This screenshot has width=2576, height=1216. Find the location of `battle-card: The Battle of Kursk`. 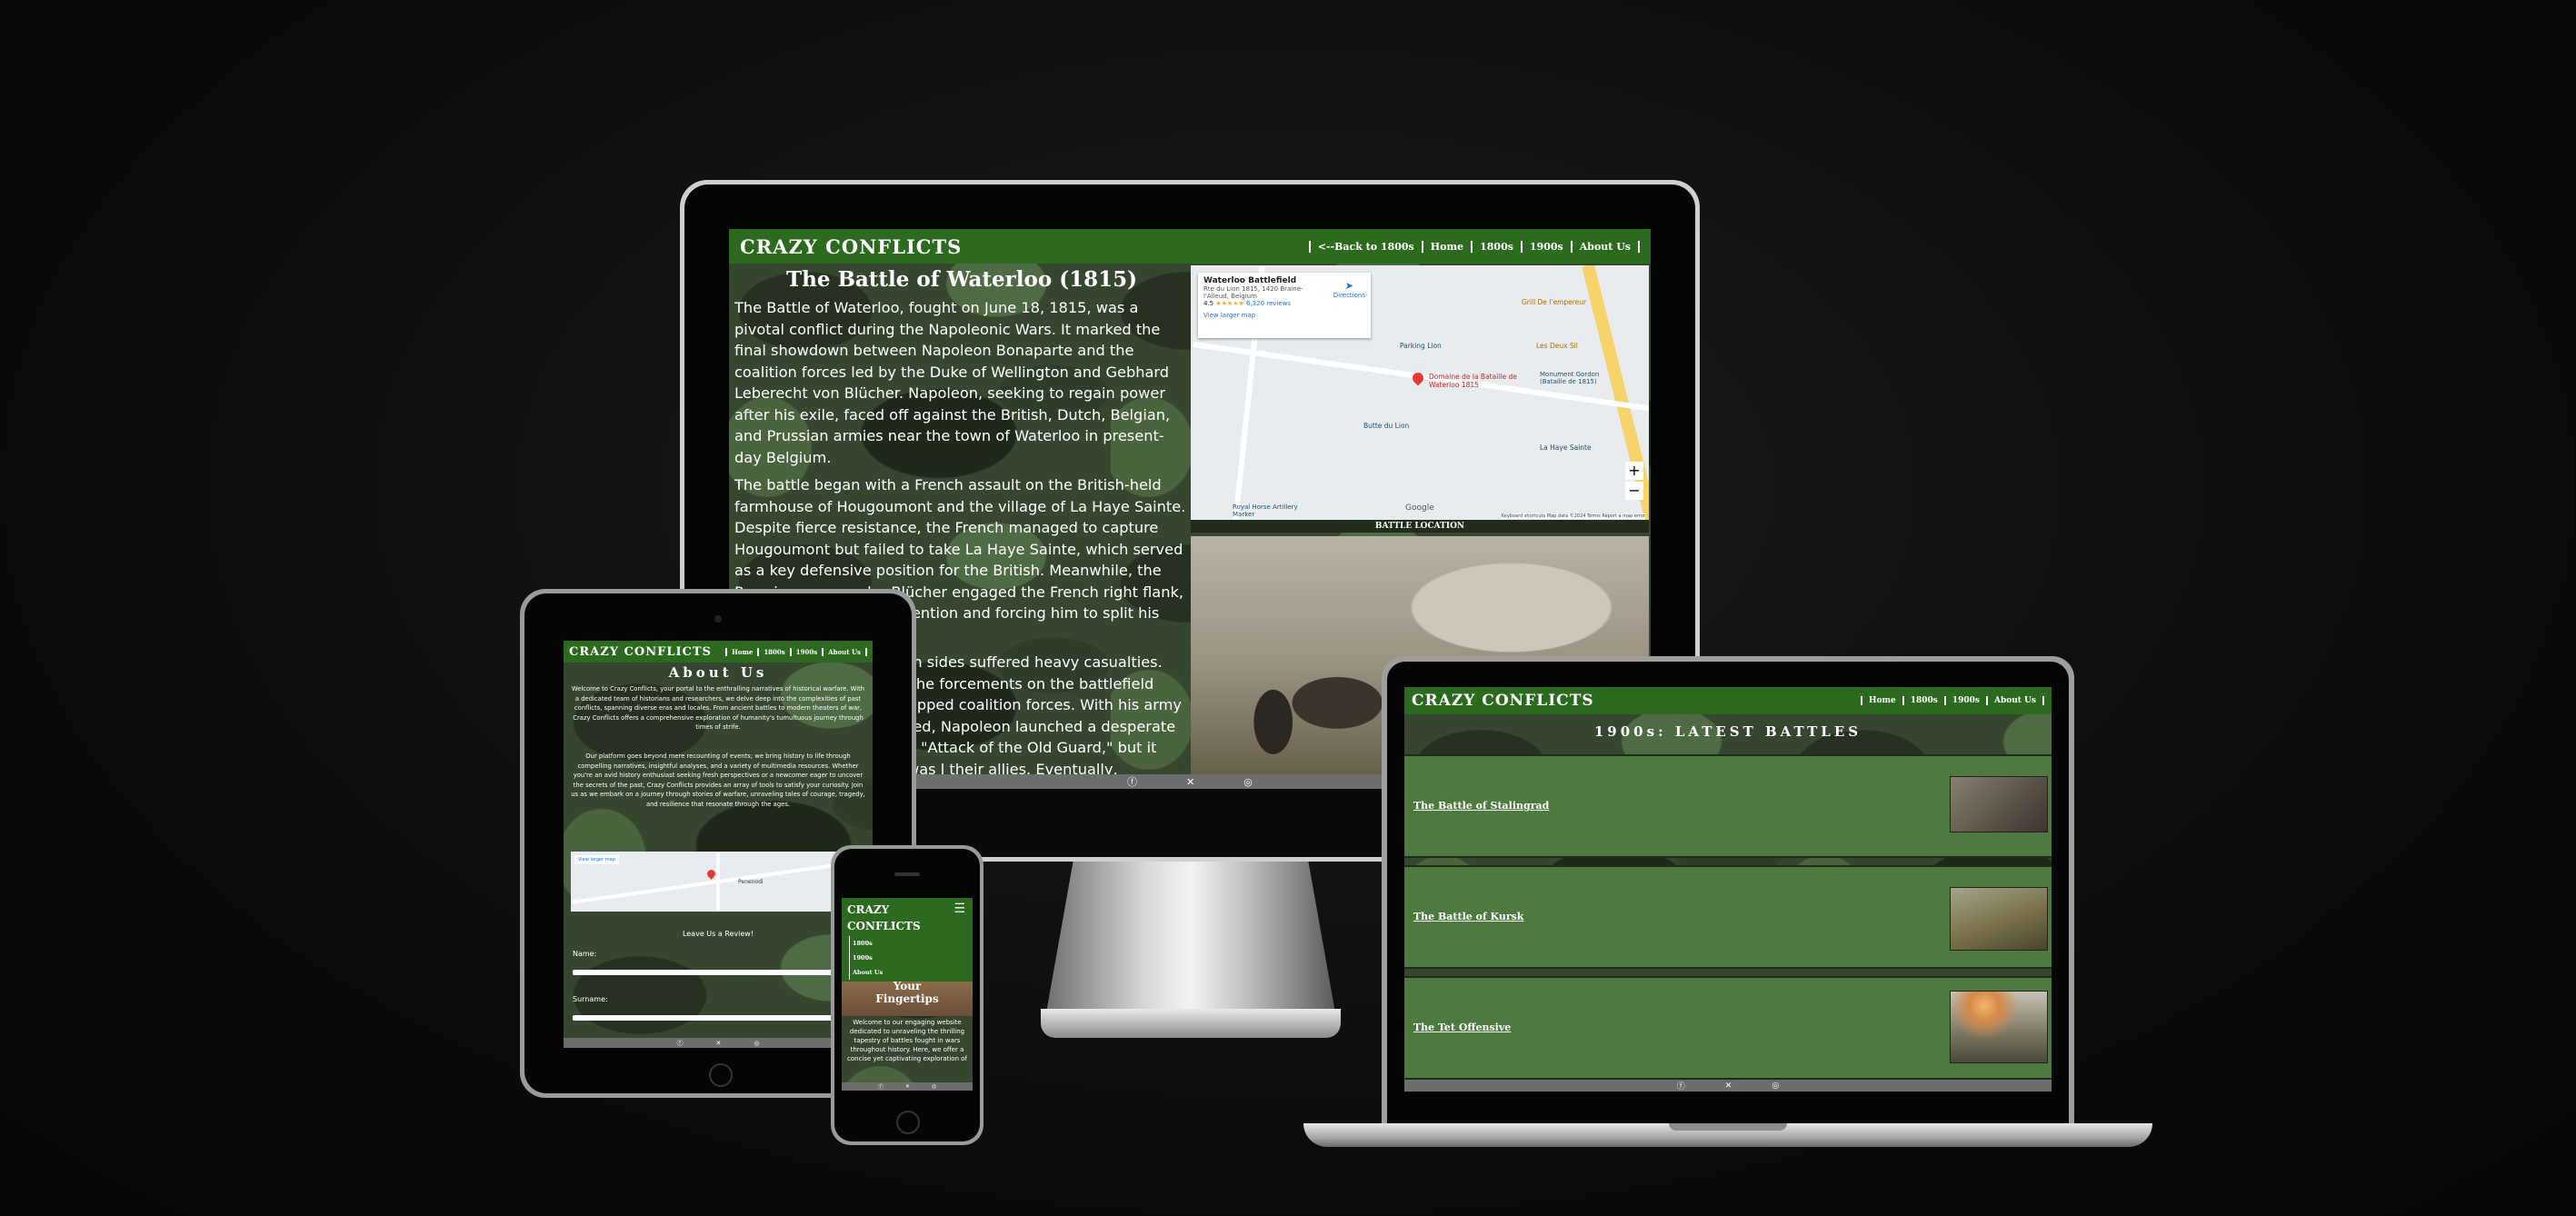

battle-card: The Battle of Kursk is located at coordinates (1728, 917).